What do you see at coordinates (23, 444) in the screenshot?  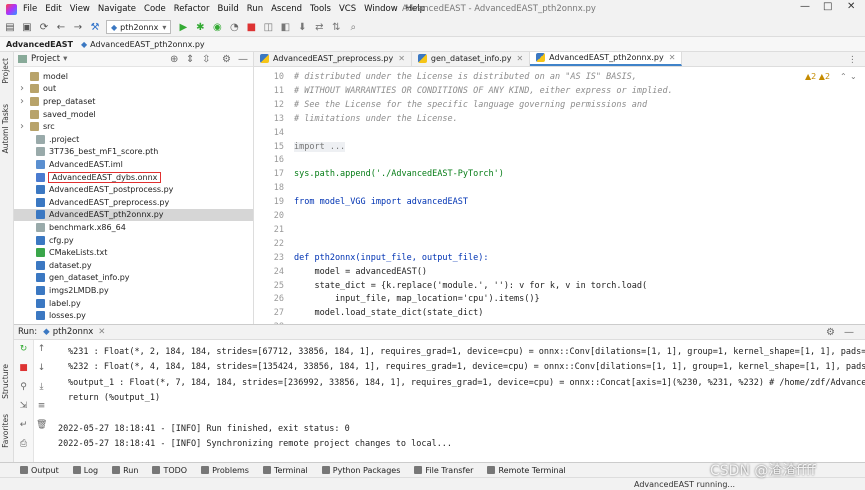 I see `print-icon: ⎙` at bounding box center [23, 444].